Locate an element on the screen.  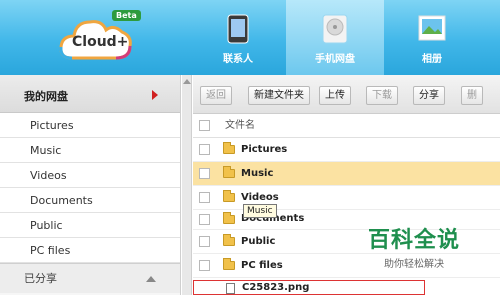
nav-cloud-disk: 手机网盘 is located at coordinates (335, 37).